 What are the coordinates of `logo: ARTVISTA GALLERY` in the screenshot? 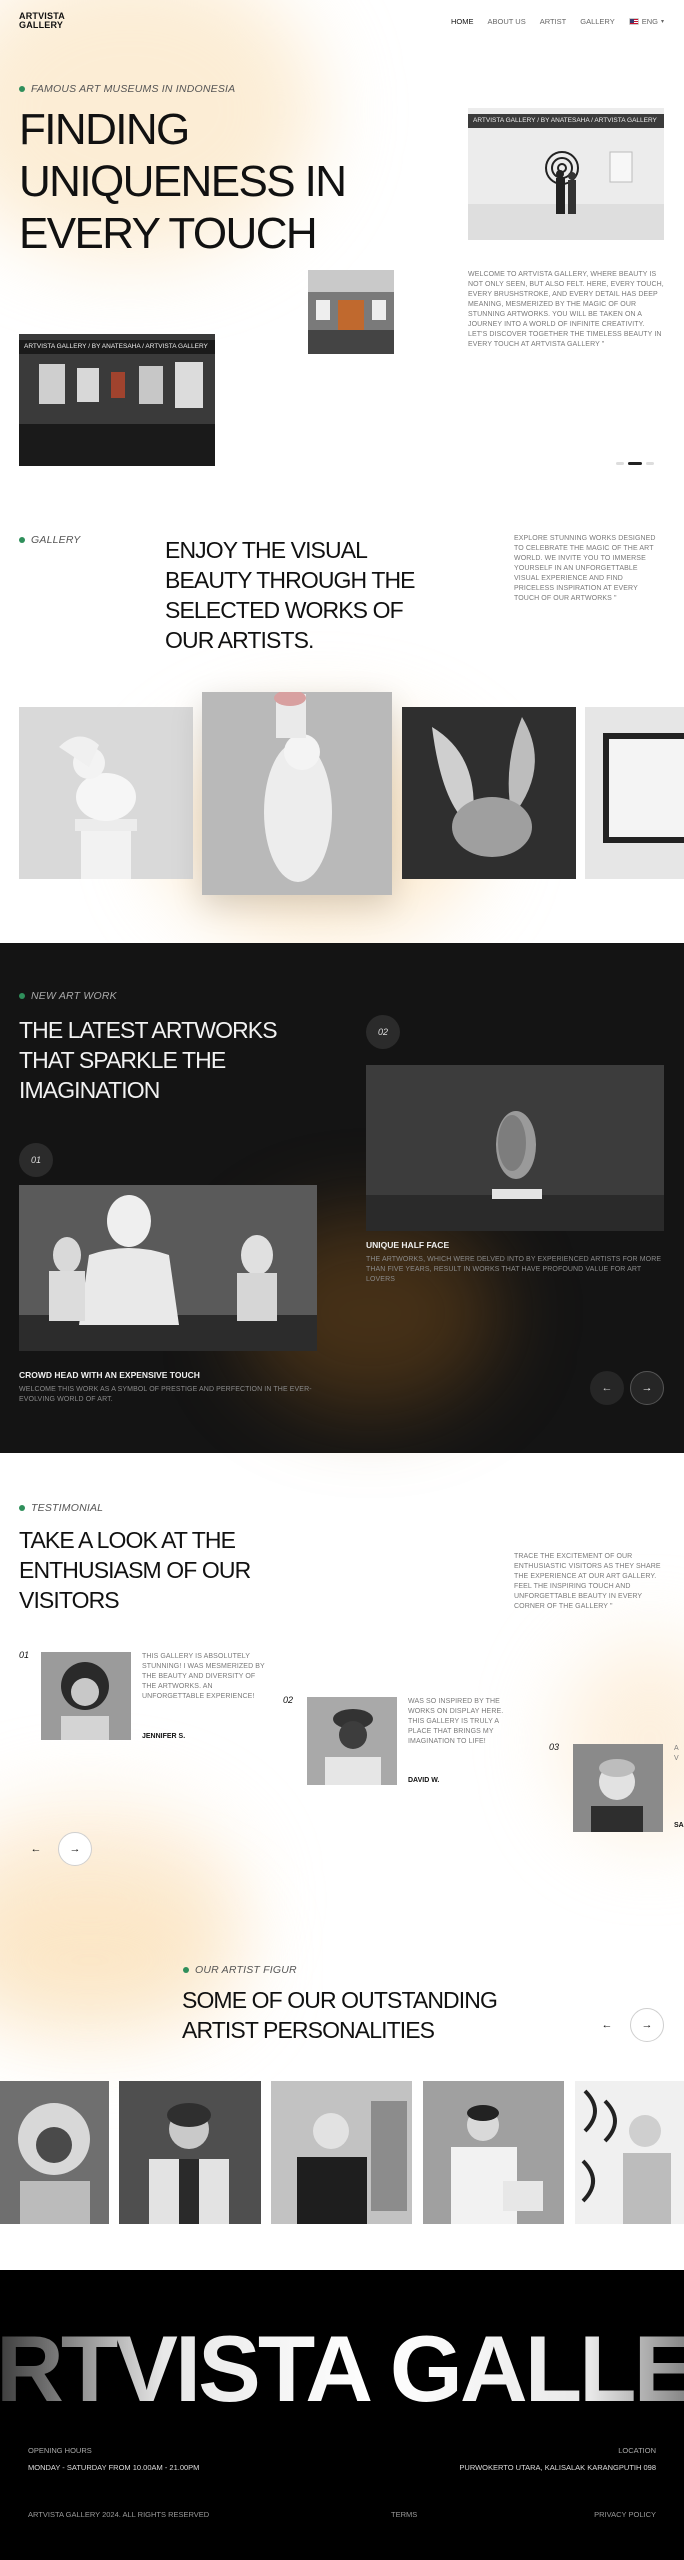 It's located at (42, 21).